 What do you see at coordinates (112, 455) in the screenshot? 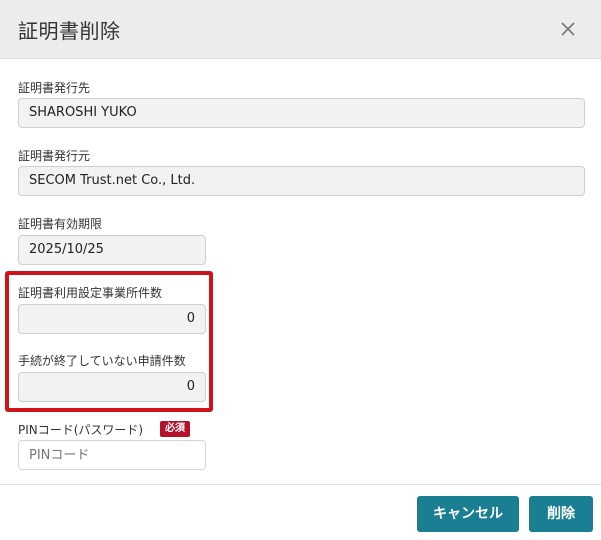
I see `pin-input` at bounding box center [112, 455].